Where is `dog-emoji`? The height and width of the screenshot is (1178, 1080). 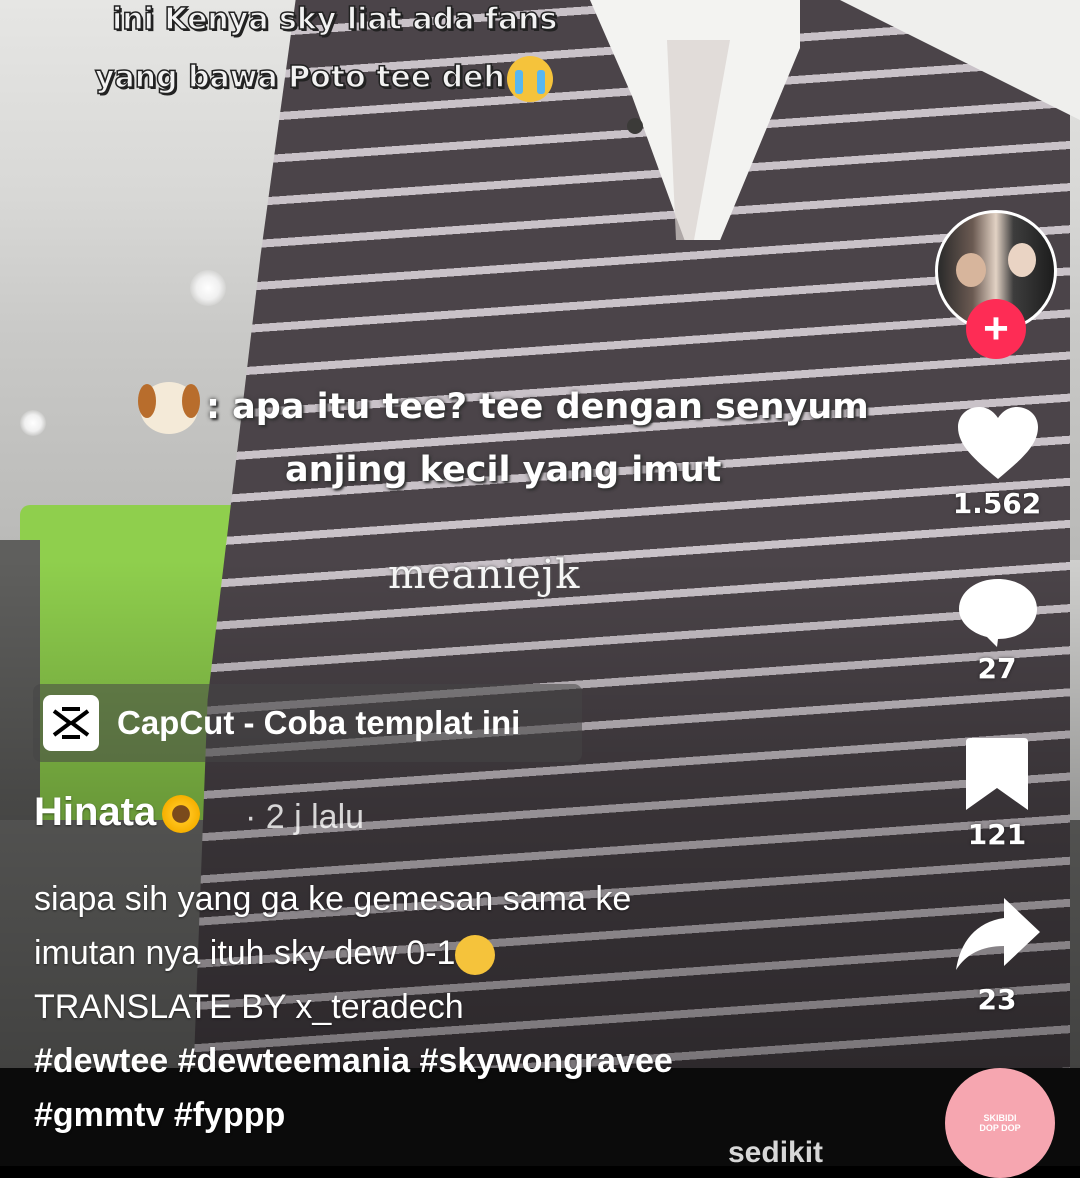 dog-emoji is located at coordinates (169, 408).